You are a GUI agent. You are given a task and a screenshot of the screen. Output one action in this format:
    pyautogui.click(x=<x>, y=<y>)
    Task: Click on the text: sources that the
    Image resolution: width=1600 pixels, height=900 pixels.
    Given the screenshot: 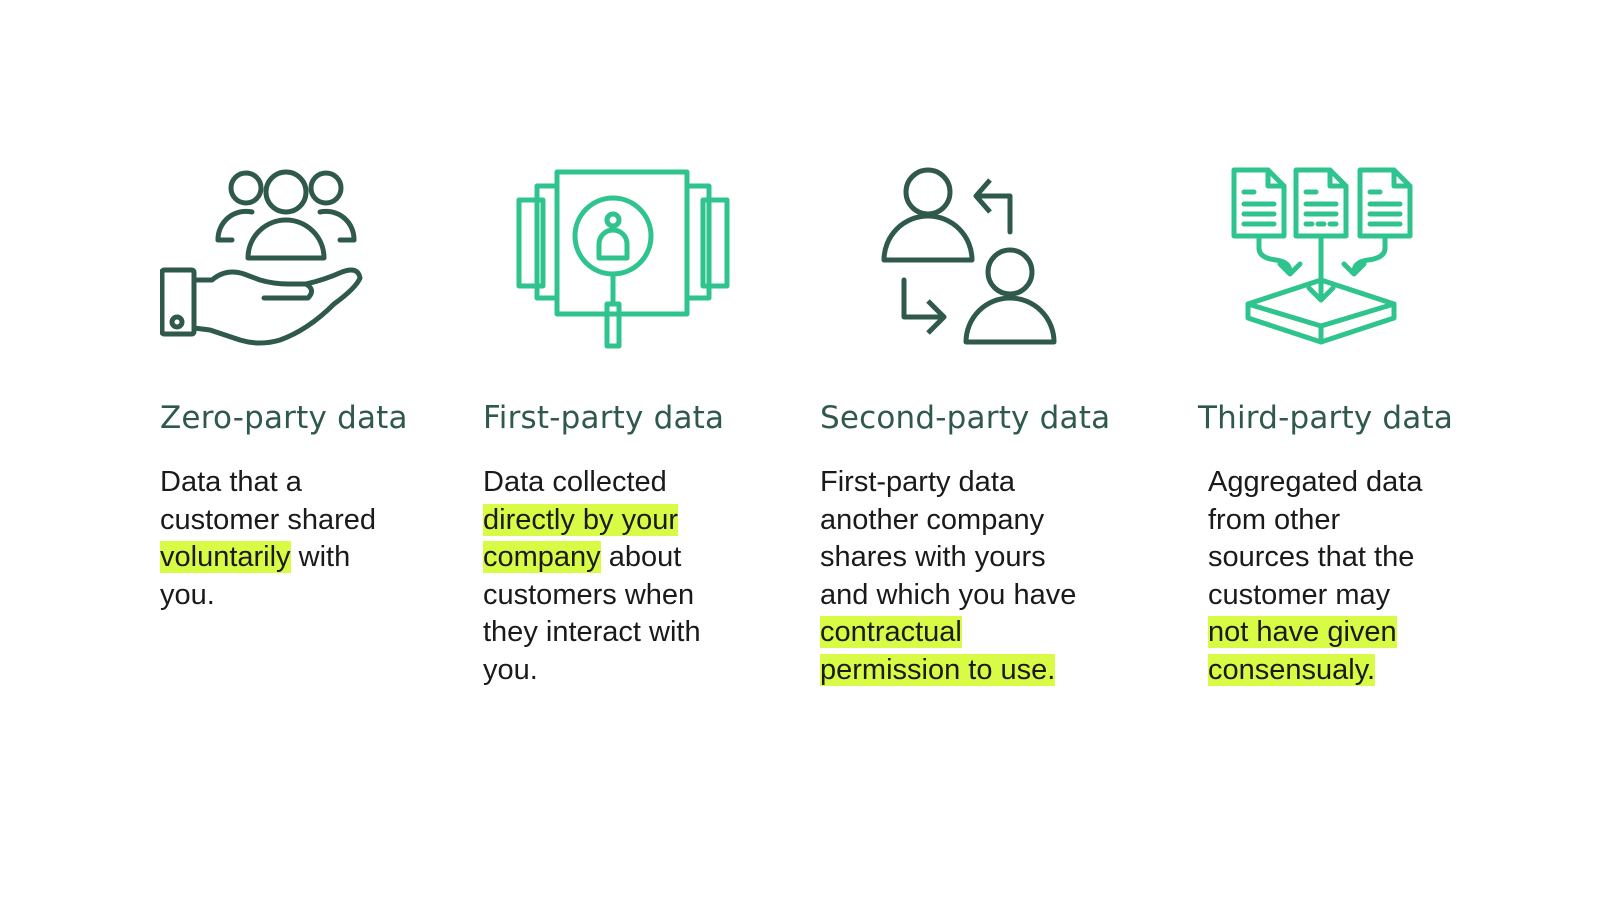 What is the action you would take?
    pyautogui.click(x=1311, y=557)
    